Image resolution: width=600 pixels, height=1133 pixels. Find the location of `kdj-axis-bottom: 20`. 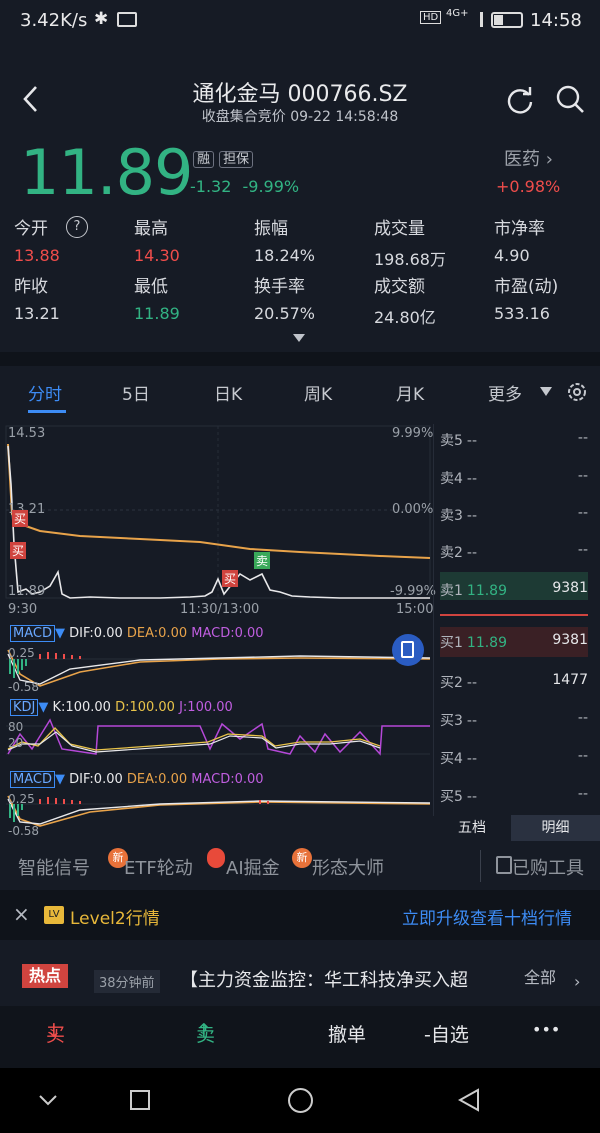

kdj-axis-bottom: 20 is located at coordinates (16, 743).